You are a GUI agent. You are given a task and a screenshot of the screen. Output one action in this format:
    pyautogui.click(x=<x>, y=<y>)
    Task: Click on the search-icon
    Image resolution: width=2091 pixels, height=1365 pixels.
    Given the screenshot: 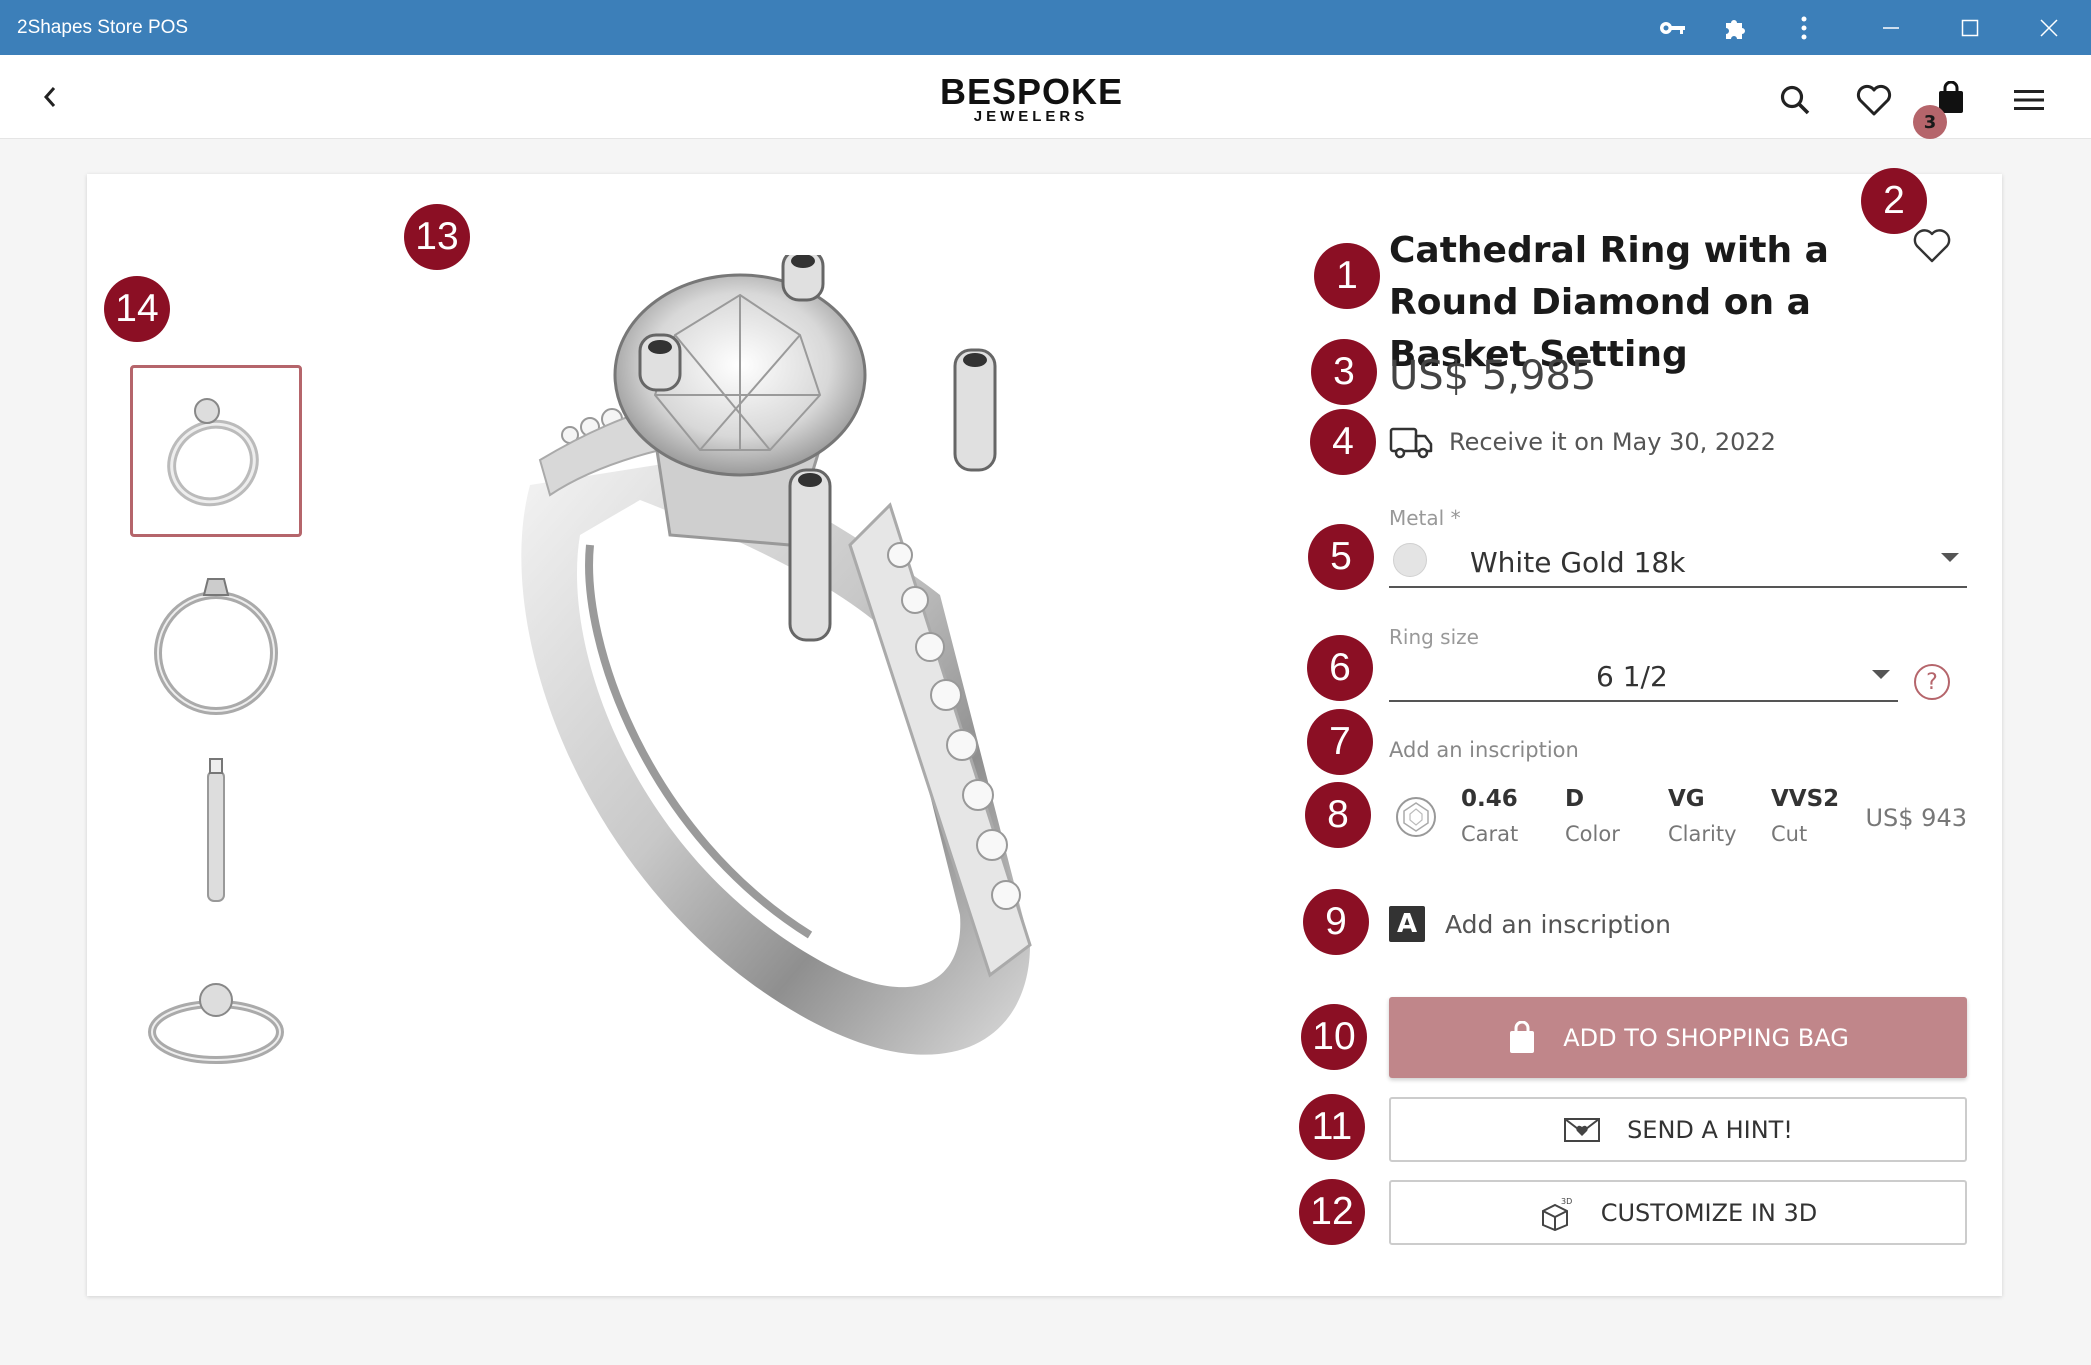 What is the action you would take?
    pyautogui.click(x=1795, y=100)
    